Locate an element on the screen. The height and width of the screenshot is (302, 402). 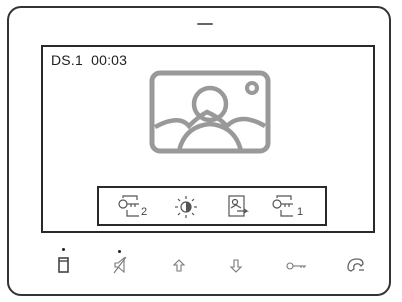
status-bar: DS.1 00:03 is located at coordinates (89, 60).